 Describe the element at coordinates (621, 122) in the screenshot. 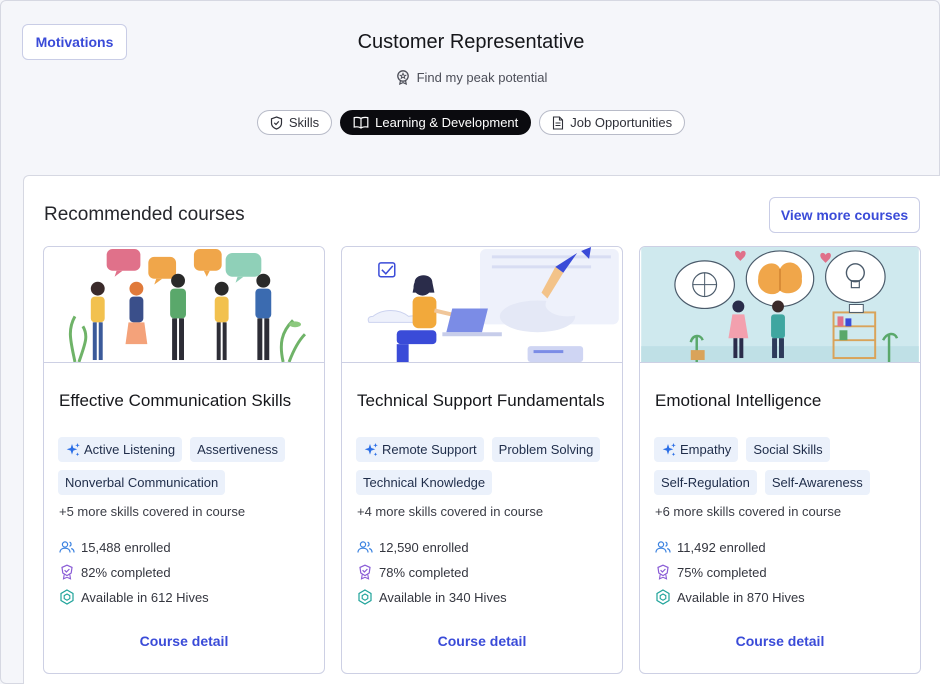

I see `tab-job-opportunities-label: Job Opportunities` at that location.